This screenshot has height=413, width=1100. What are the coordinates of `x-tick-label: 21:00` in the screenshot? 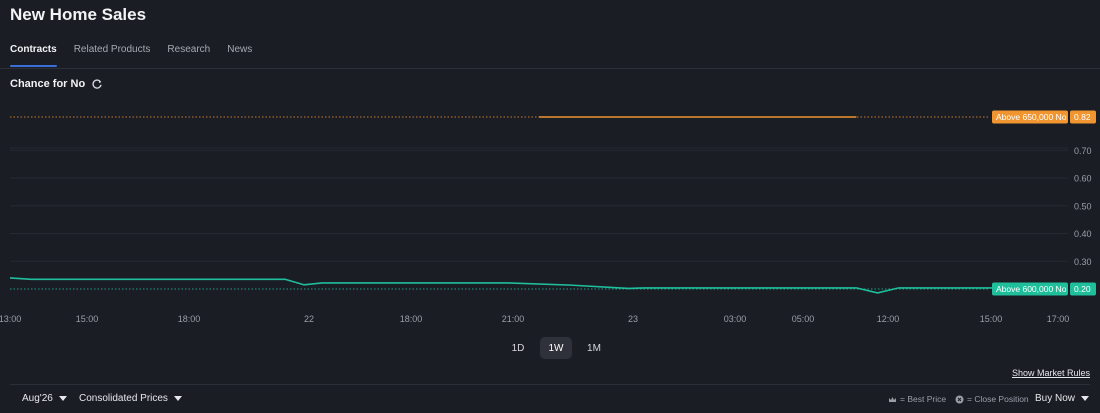 It's located at (513, 319).